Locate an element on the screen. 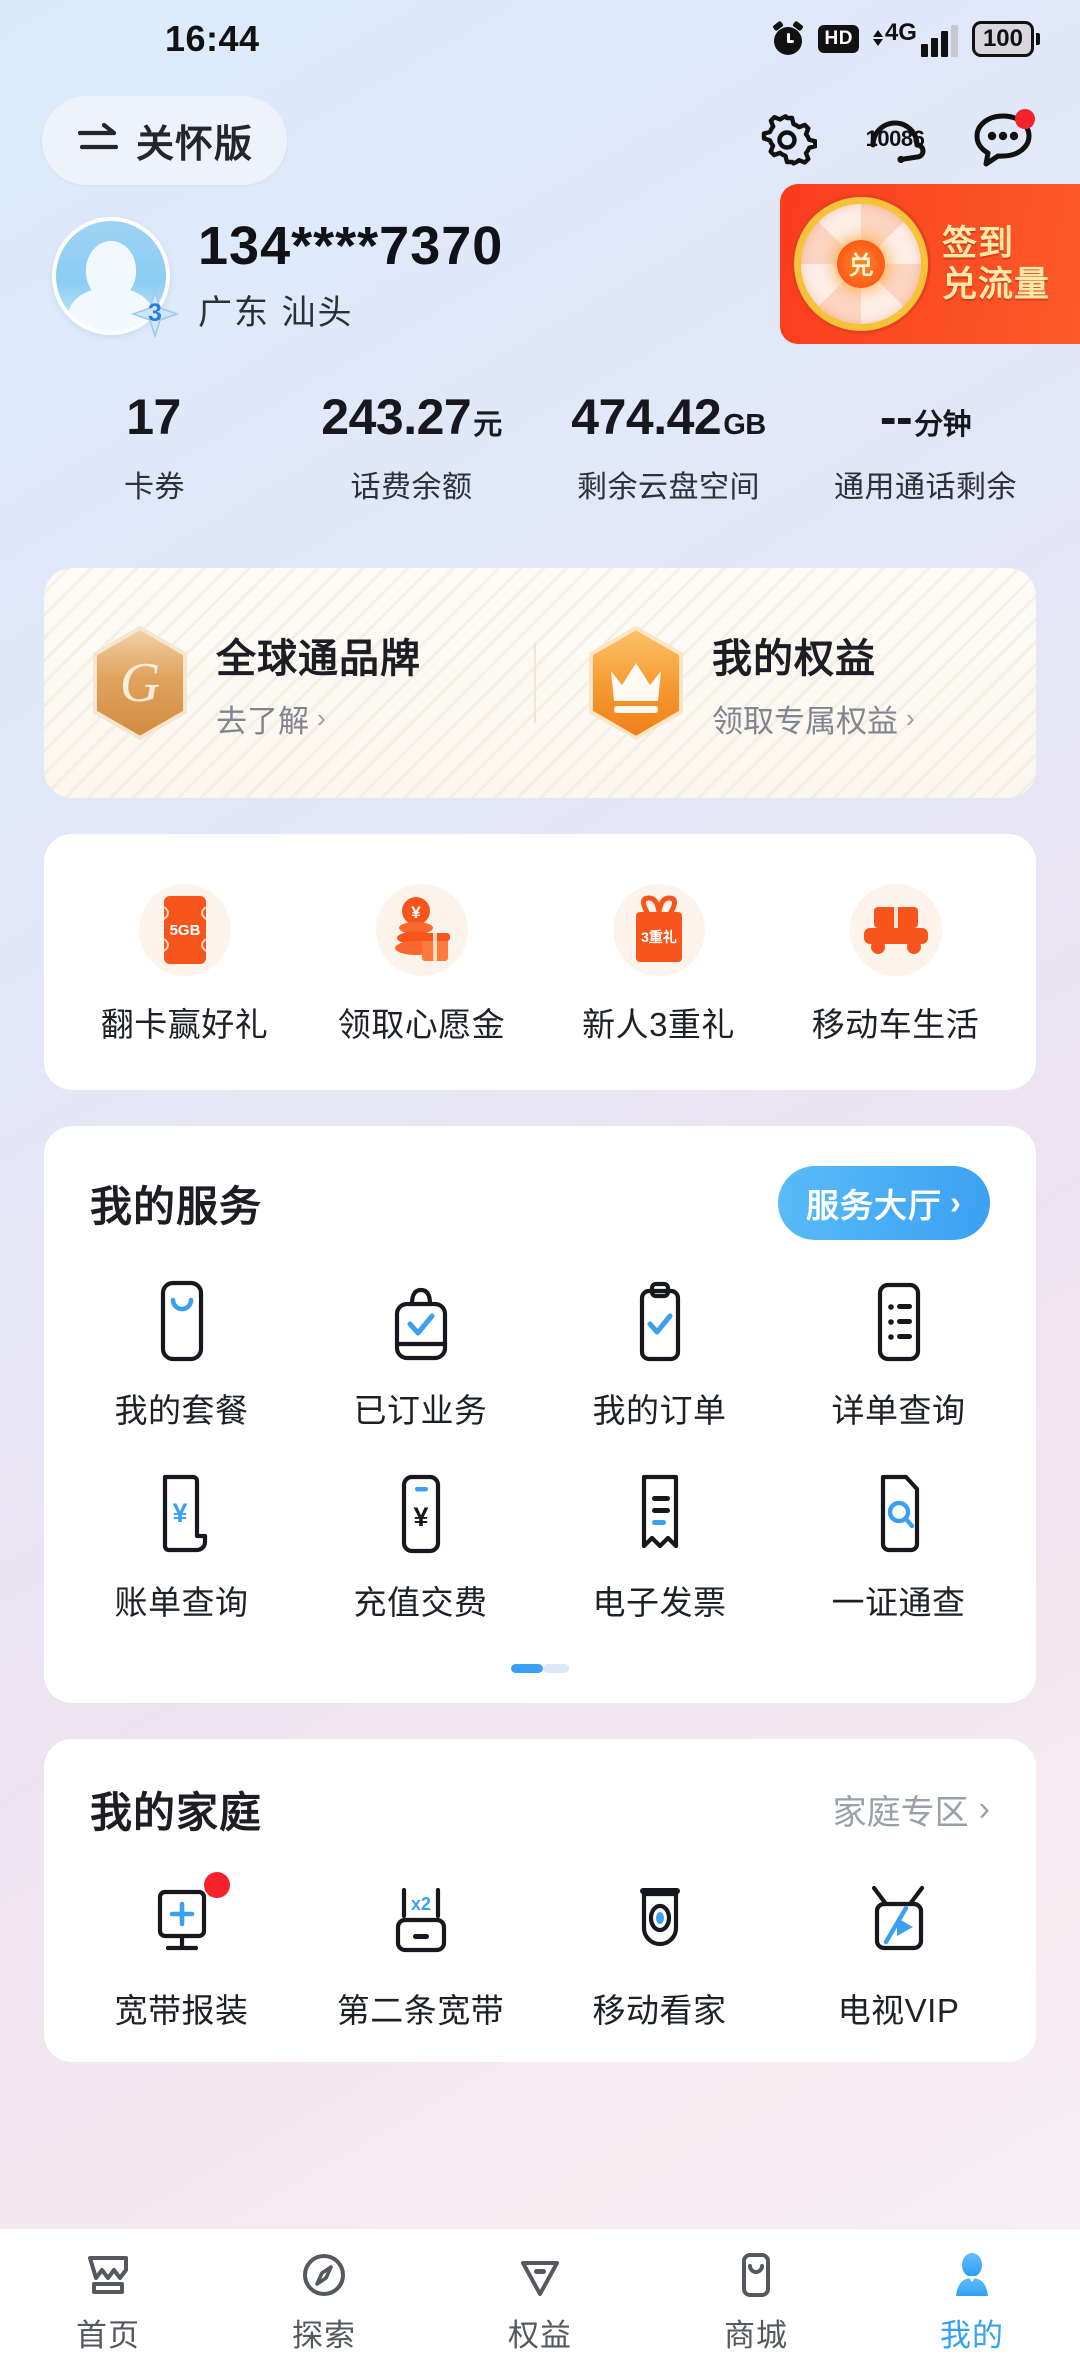  promo-item-newcomer: 3重礼 新人3重礼 is located at coordinates (658, 965).